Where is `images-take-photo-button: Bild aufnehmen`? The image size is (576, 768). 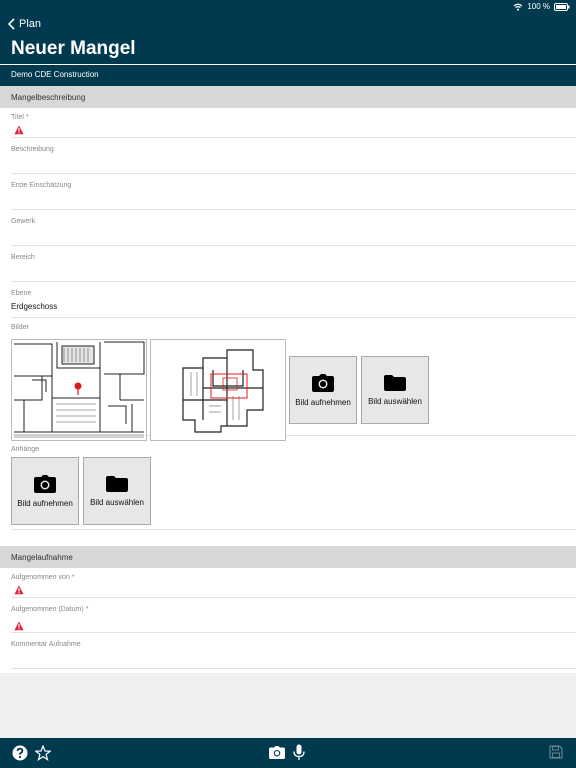 images-take-photo-button: Bild aufnehmen is located at coordinates (323, 390).